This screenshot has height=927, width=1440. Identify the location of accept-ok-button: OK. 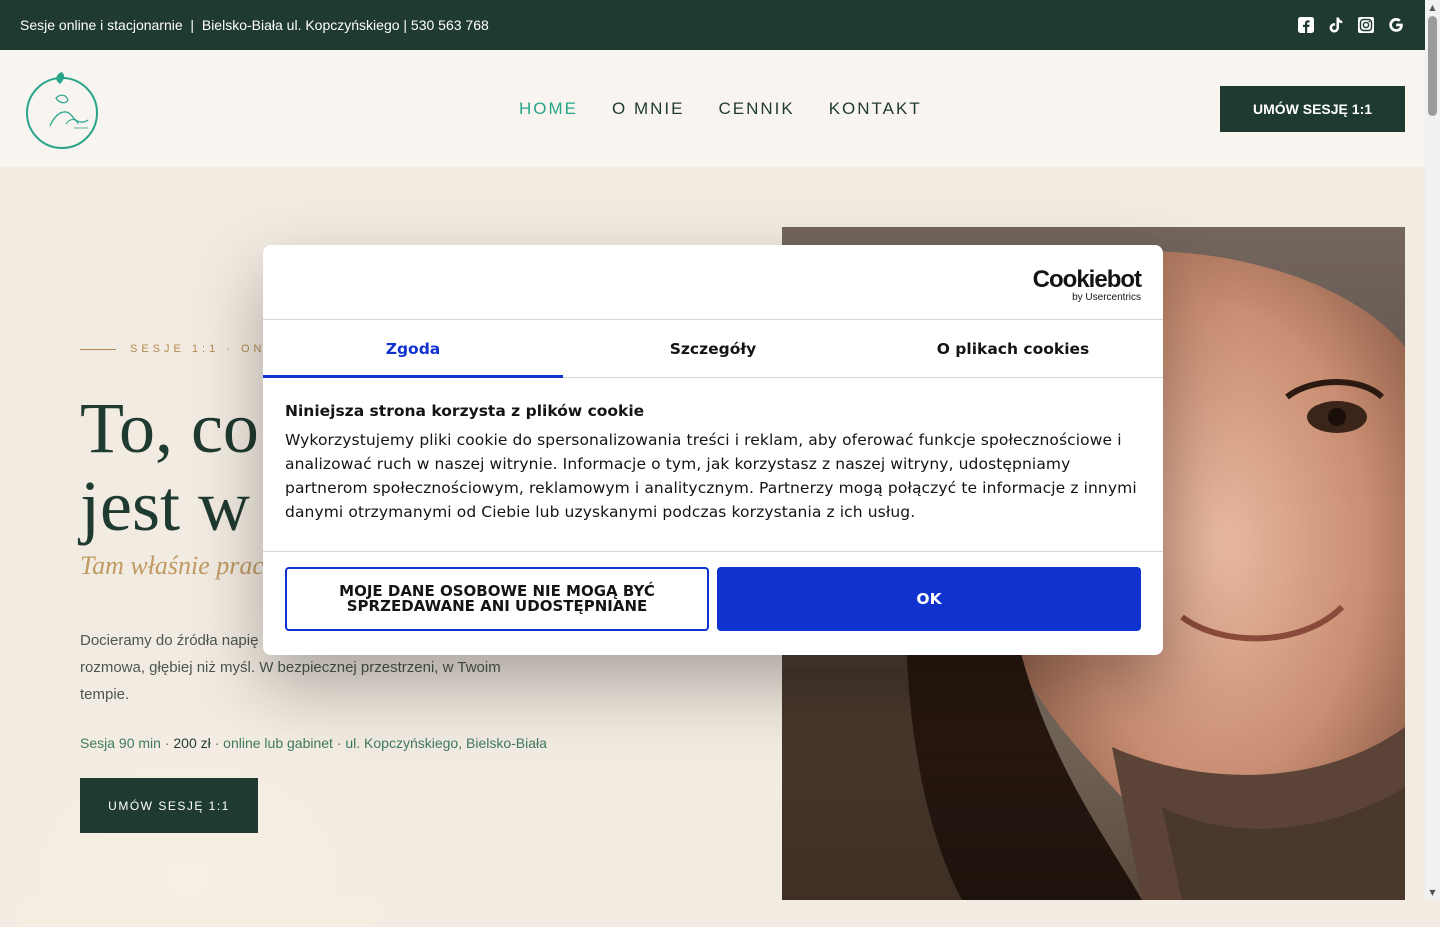
(929, 599).